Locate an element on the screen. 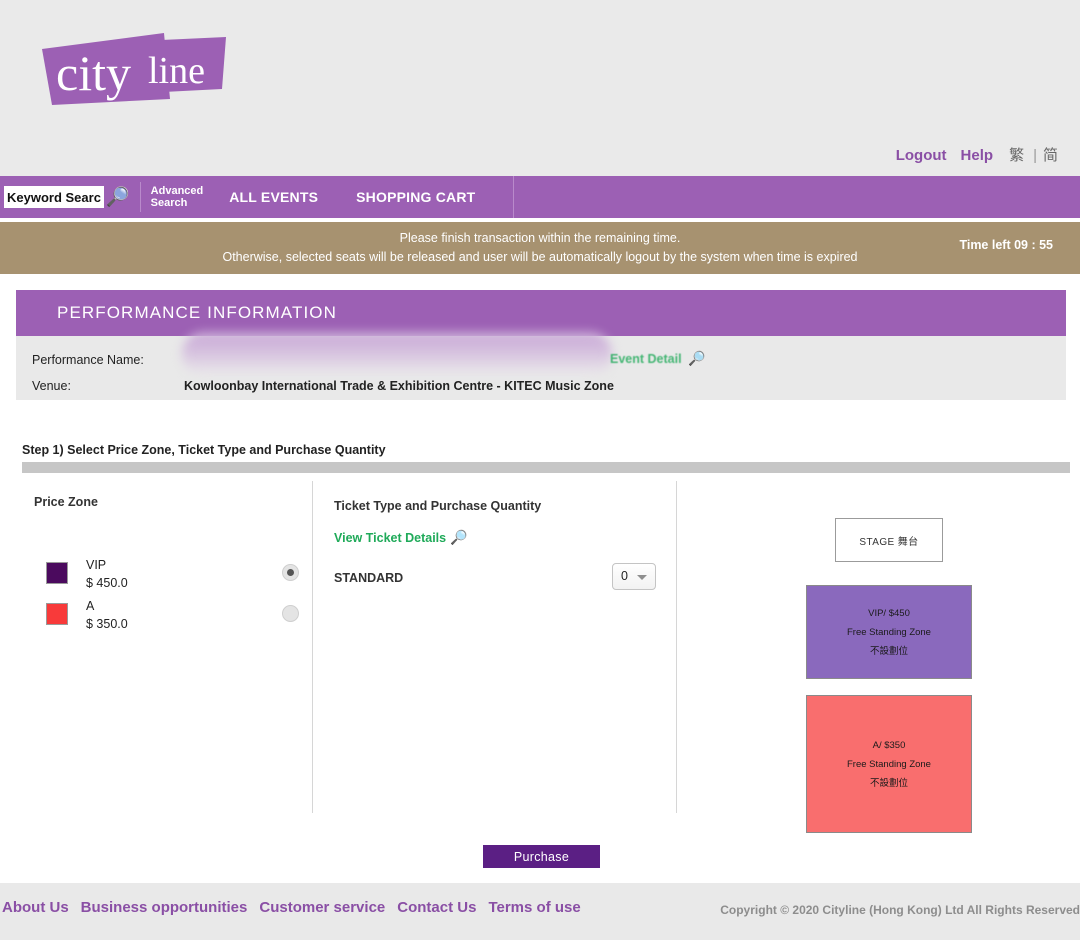 The width and height of the screenshot is (1080, 940). seatmap-zone-vip: VIP/ $450 Free Standing Zone 不設劃位 is located at coordinates (889, 632).